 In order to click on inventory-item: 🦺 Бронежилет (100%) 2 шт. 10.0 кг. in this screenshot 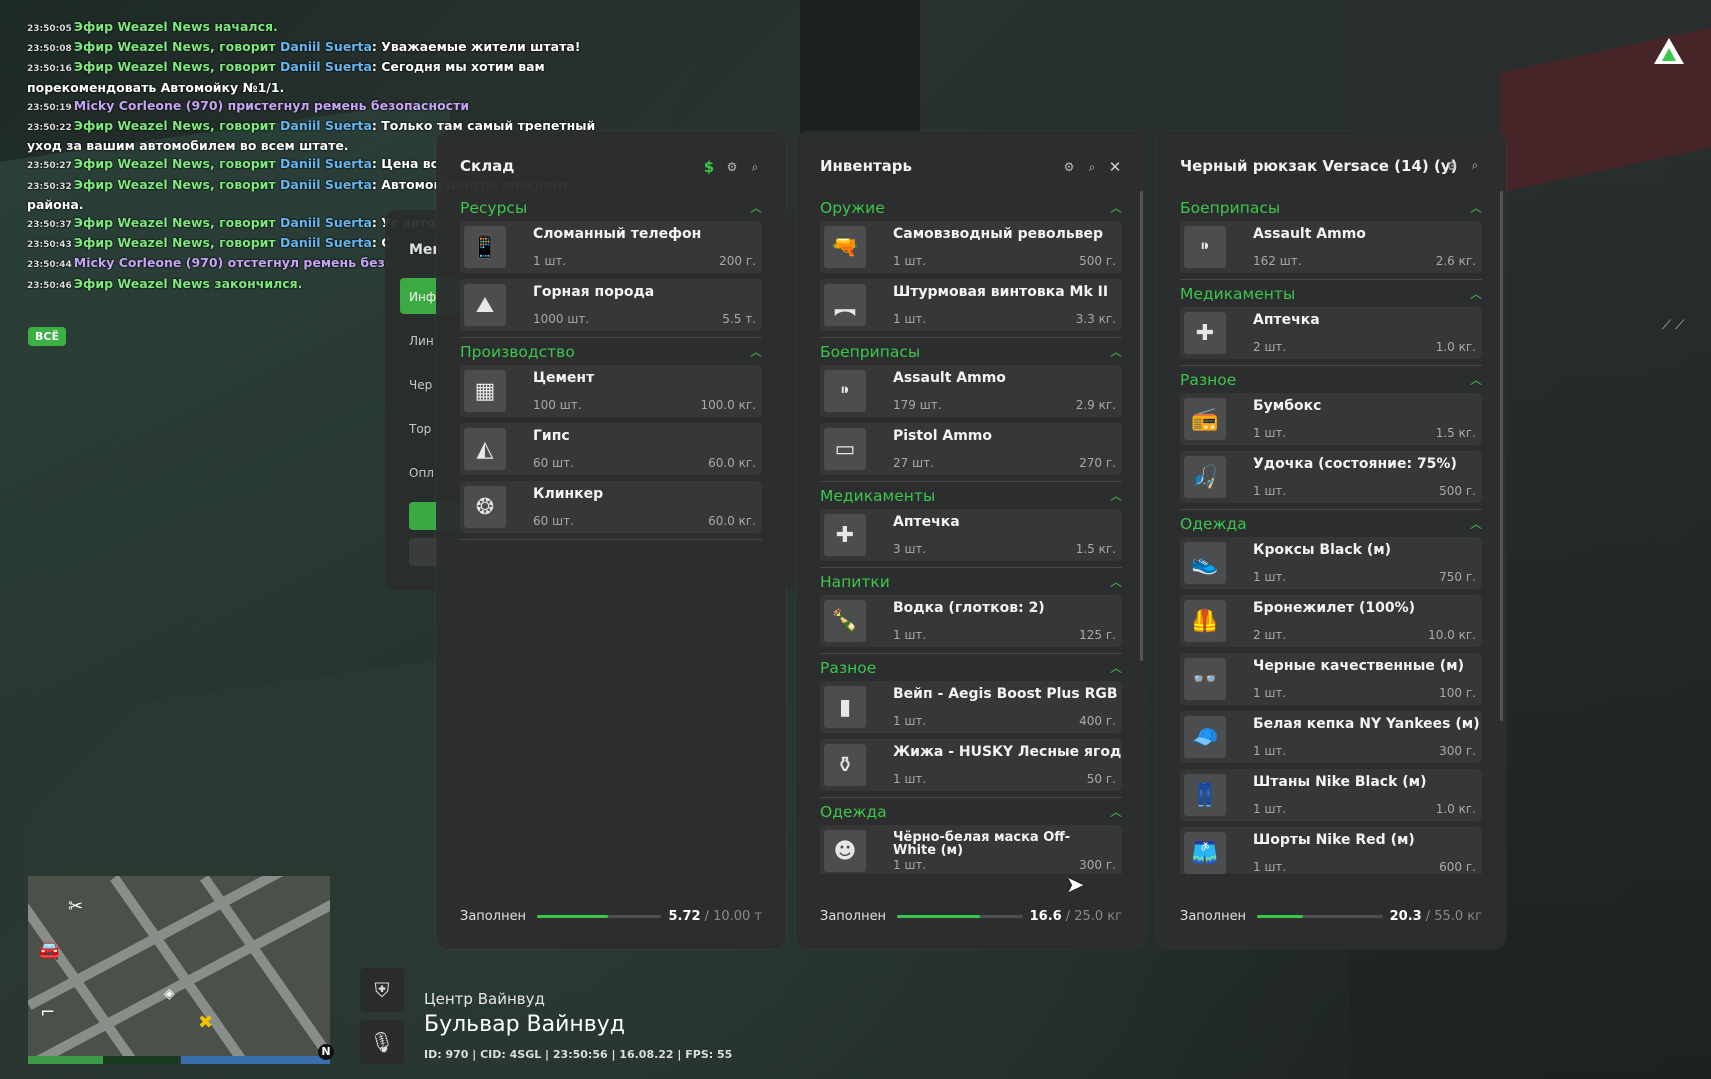, I will do `click(1331, 621)`.